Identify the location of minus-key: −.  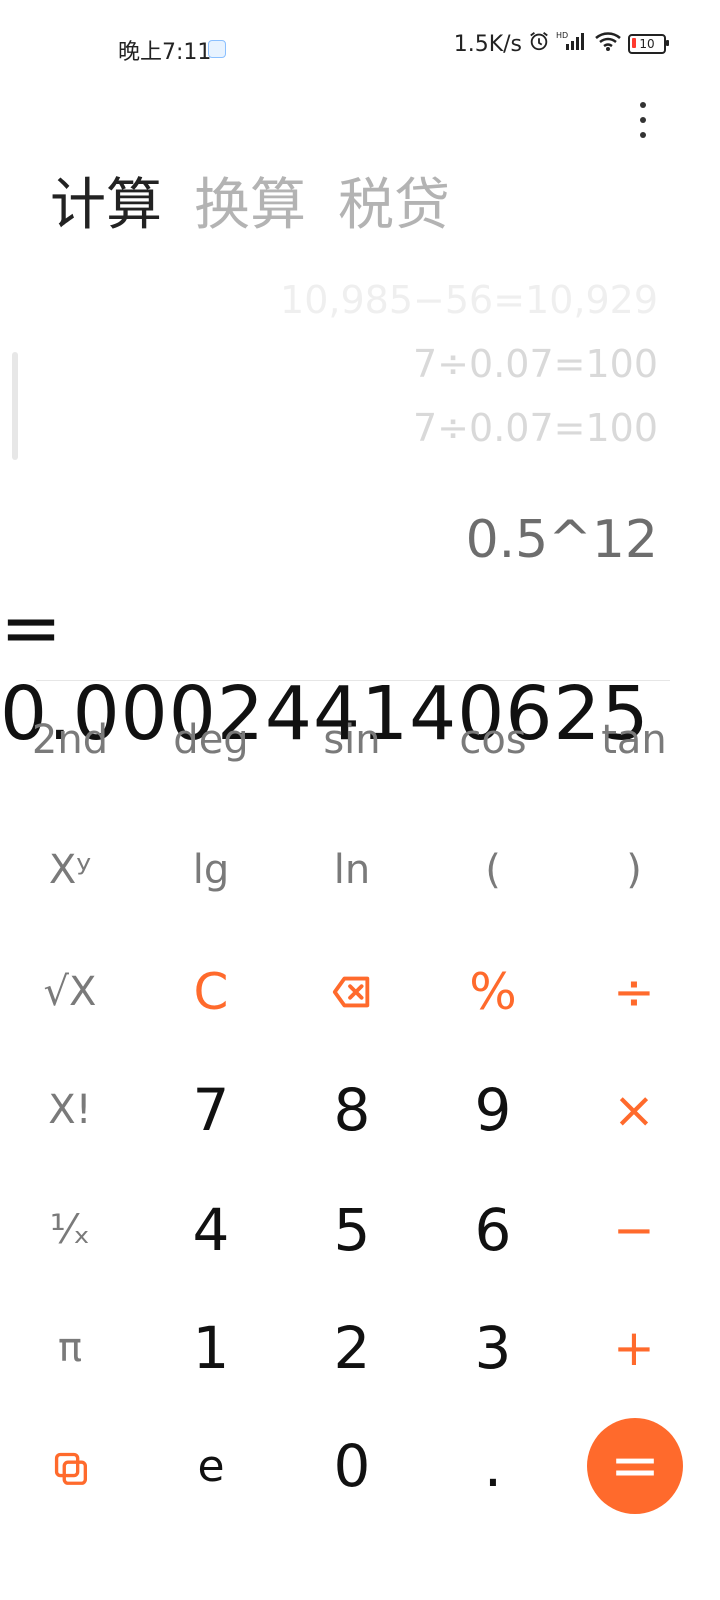
(634, 1230).